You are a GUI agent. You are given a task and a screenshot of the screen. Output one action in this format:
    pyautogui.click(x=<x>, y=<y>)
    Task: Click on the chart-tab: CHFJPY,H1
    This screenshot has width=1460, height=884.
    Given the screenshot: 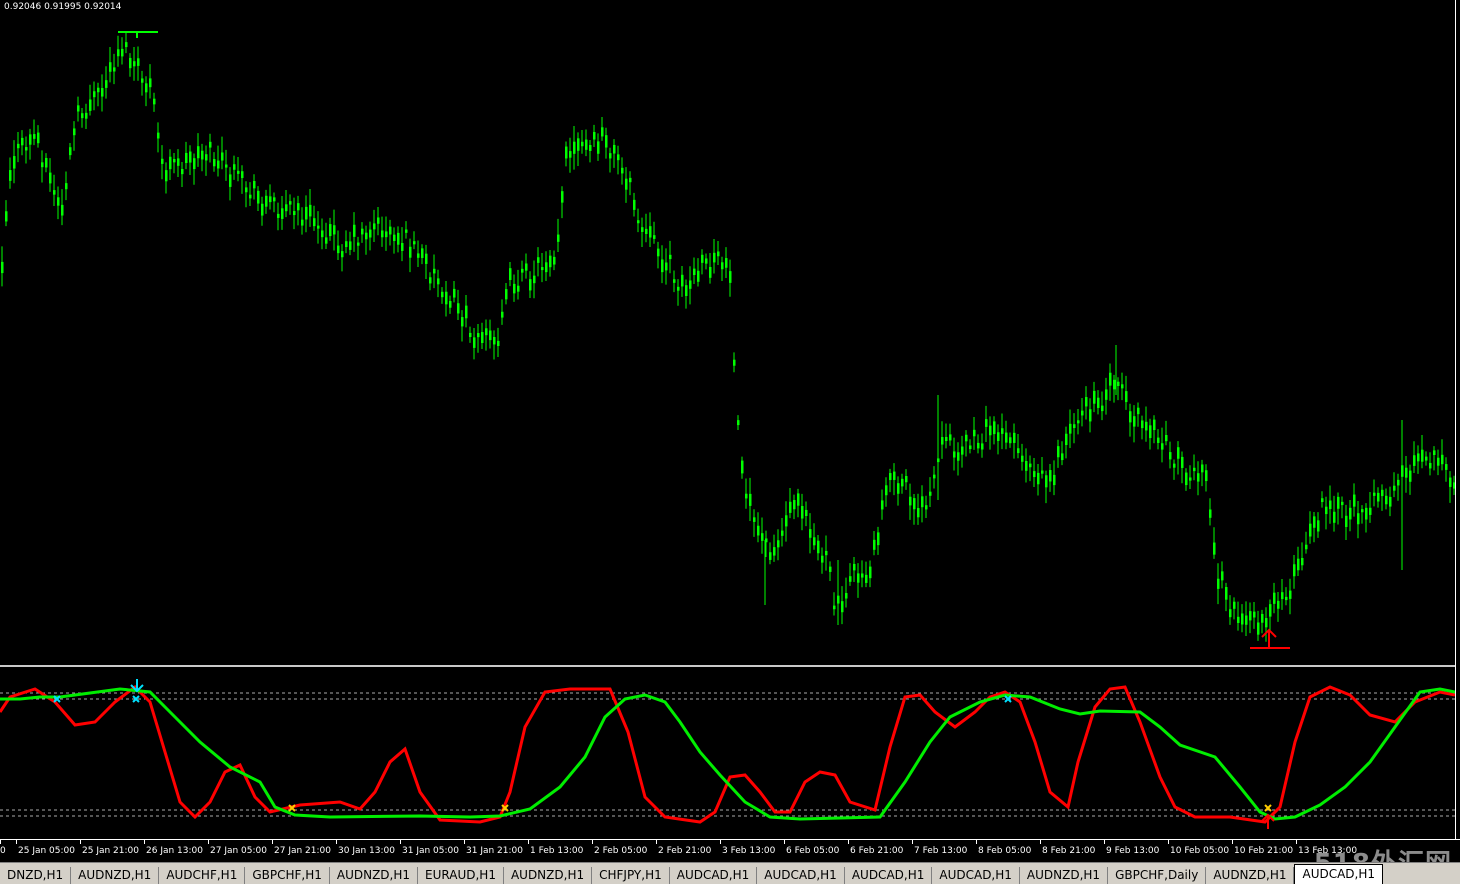 What is the action you would take?
    pyautogui.click(x=631, y=875)
    